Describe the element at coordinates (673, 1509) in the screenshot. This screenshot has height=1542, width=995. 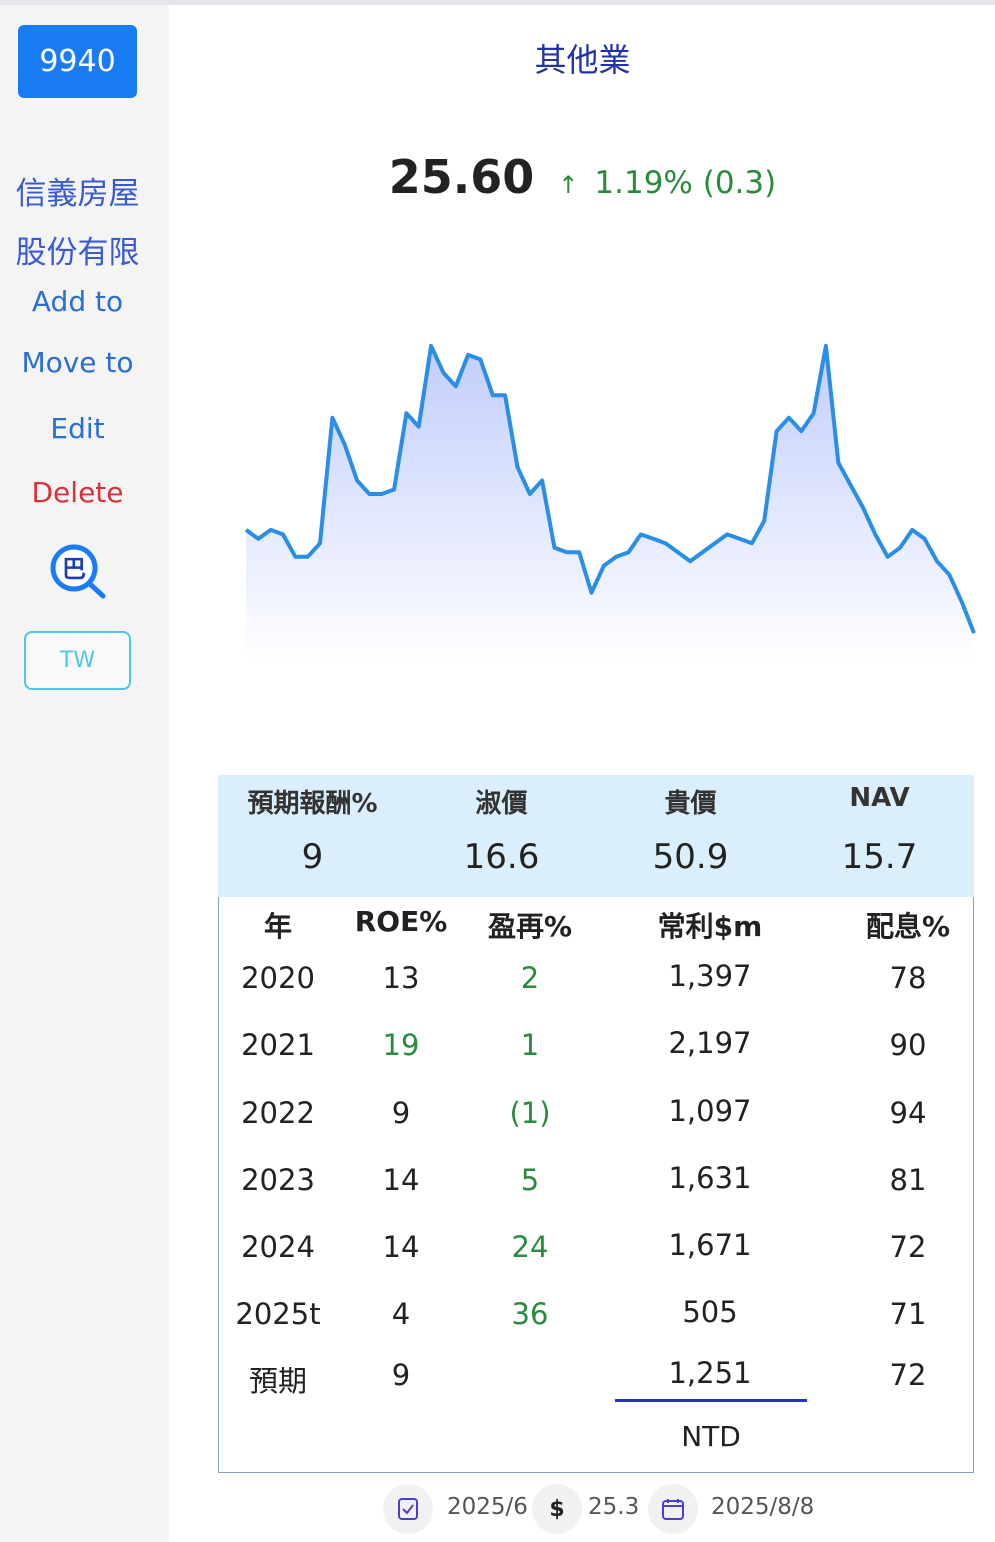
I see `calendar-icon` at that location.